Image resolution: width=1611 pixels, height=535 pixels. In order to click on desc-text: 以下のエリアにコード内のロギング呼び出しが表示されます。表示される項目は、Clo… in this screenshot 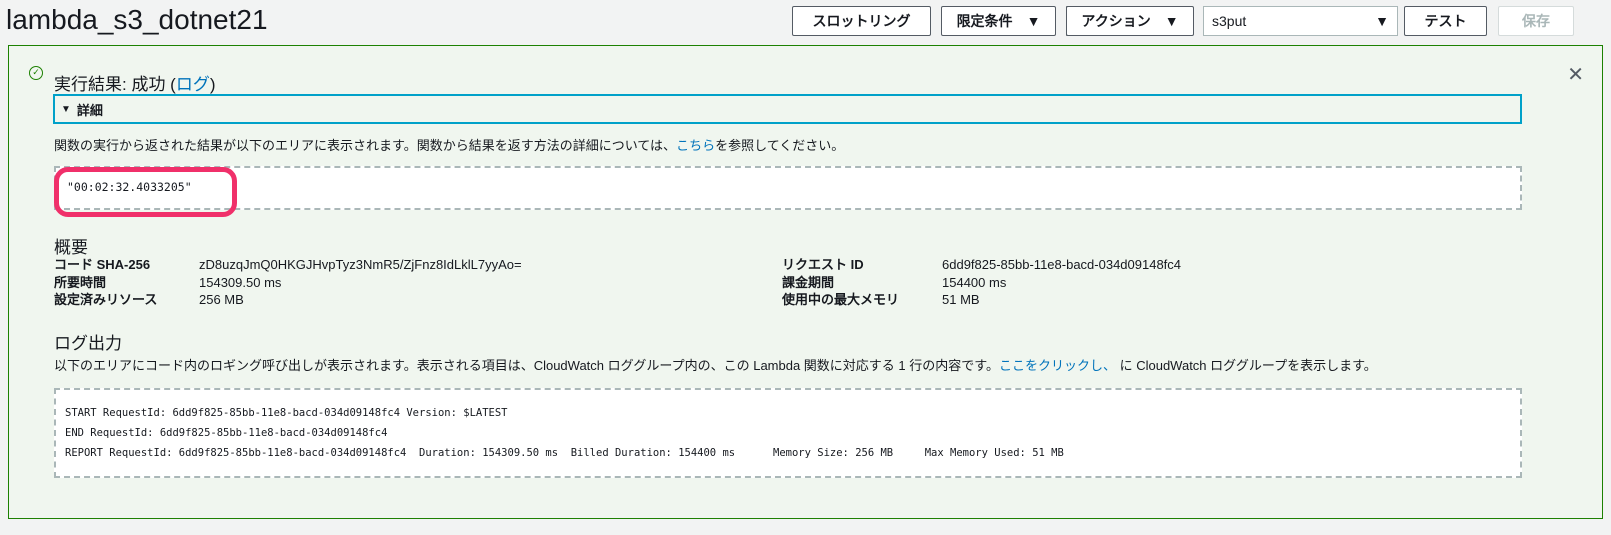, I will do `click(526, 365)`.